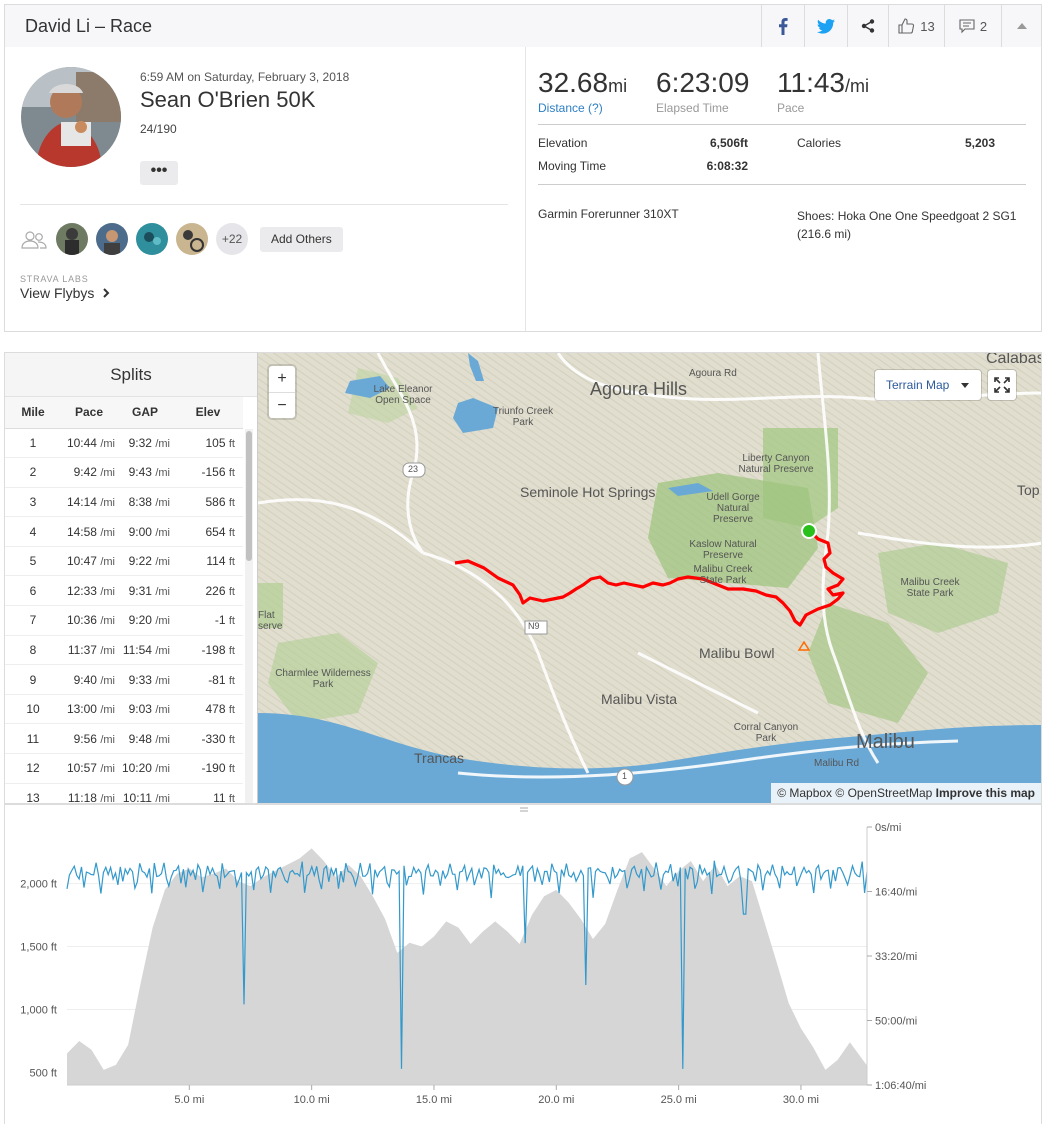 The height and width of the screenshot is (1124, 1045). What do you see at coordinates (608, 214) in the screenshot?
I see `device-name: Garmin Forerunner 310XT` at bounding box center [608, 214].